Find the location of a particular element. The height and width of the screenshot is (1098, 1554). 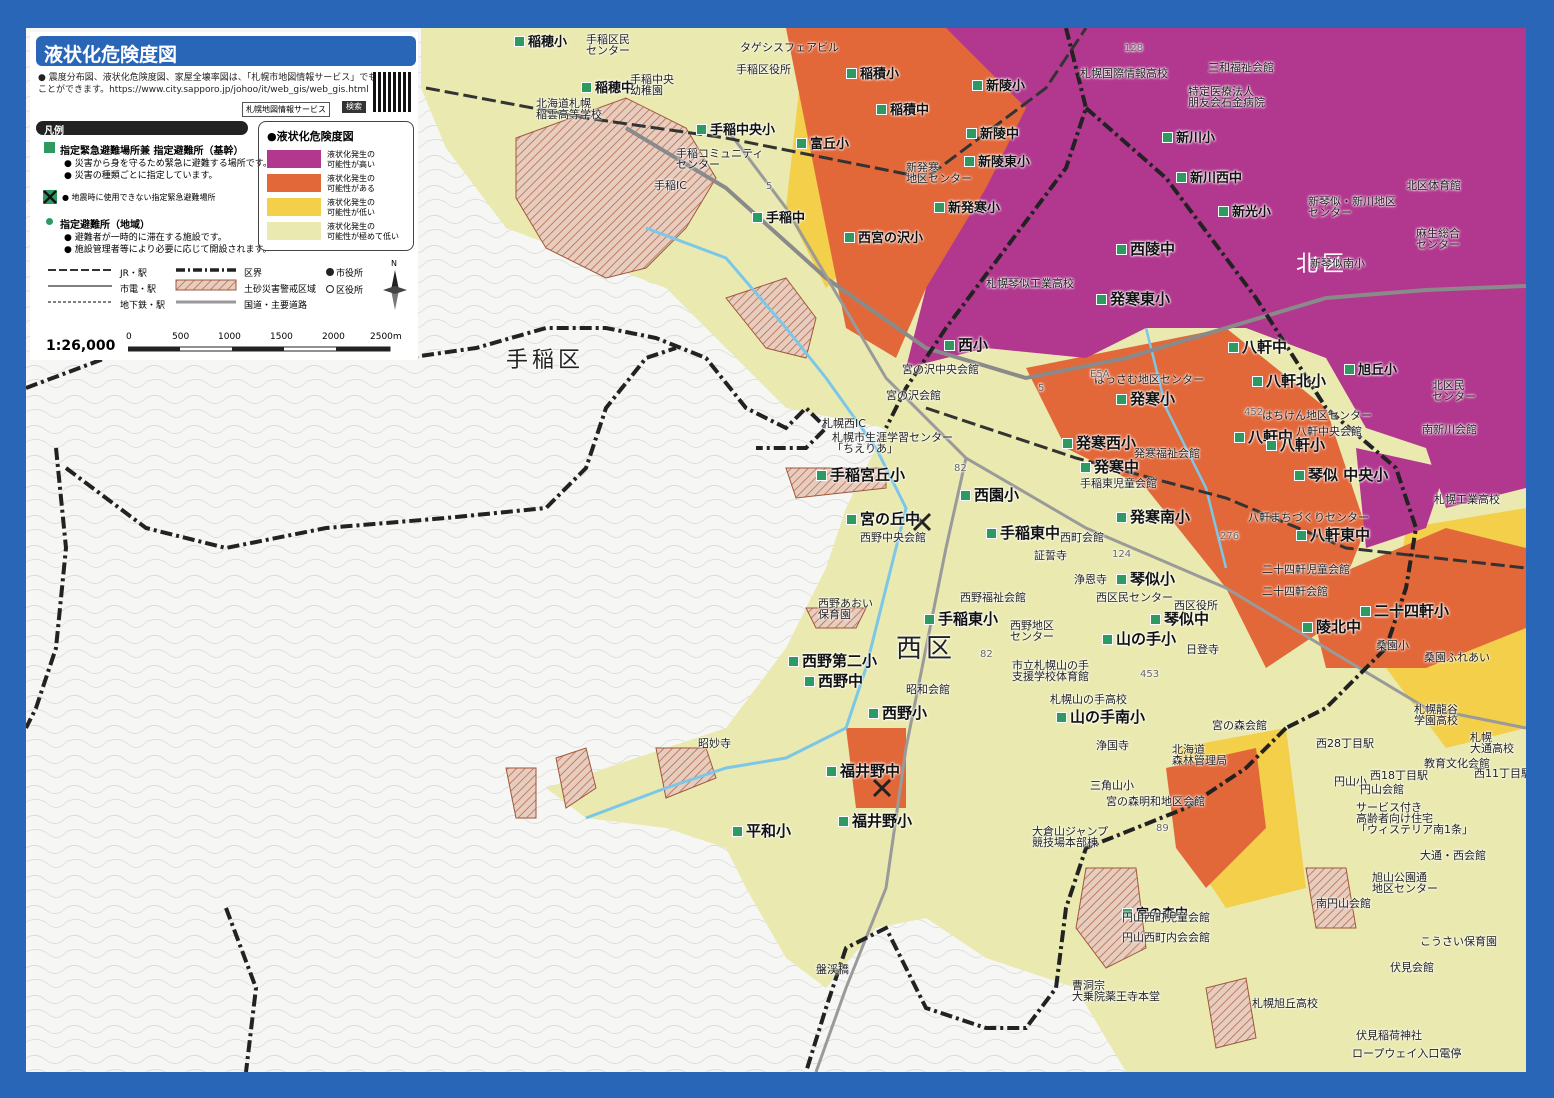

place-label: 新琴似南小 is located at coordinates (1337, 263).